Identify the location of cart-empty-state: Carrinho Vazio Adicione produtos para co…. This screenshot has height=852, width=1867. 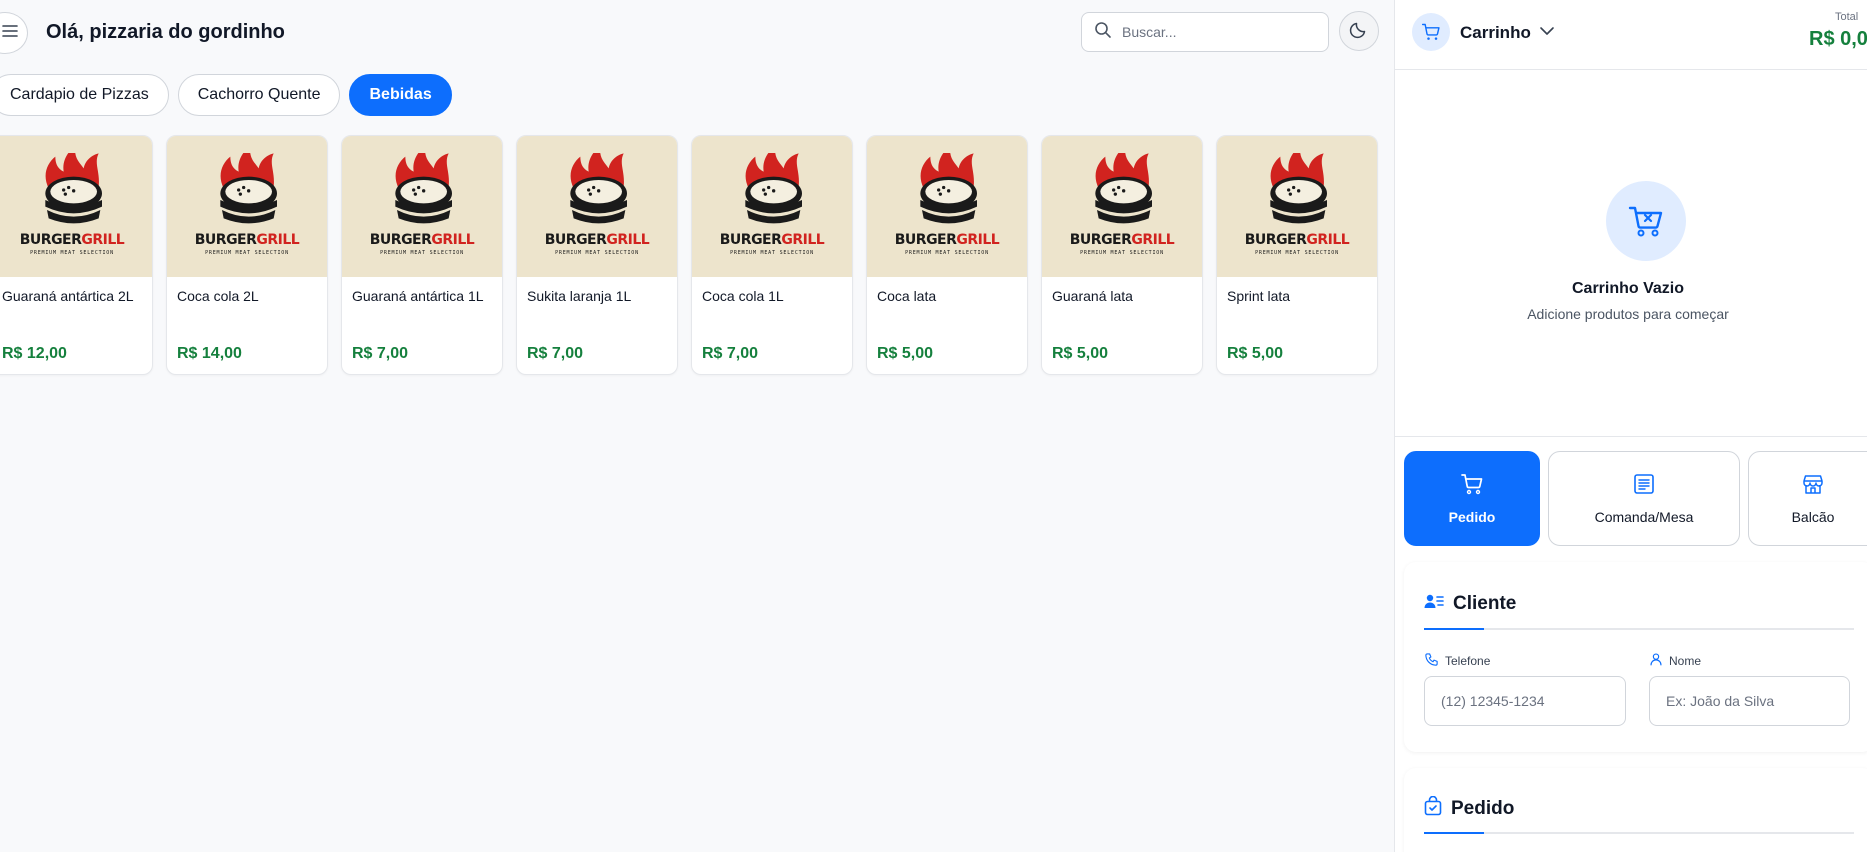
(1628, 253).